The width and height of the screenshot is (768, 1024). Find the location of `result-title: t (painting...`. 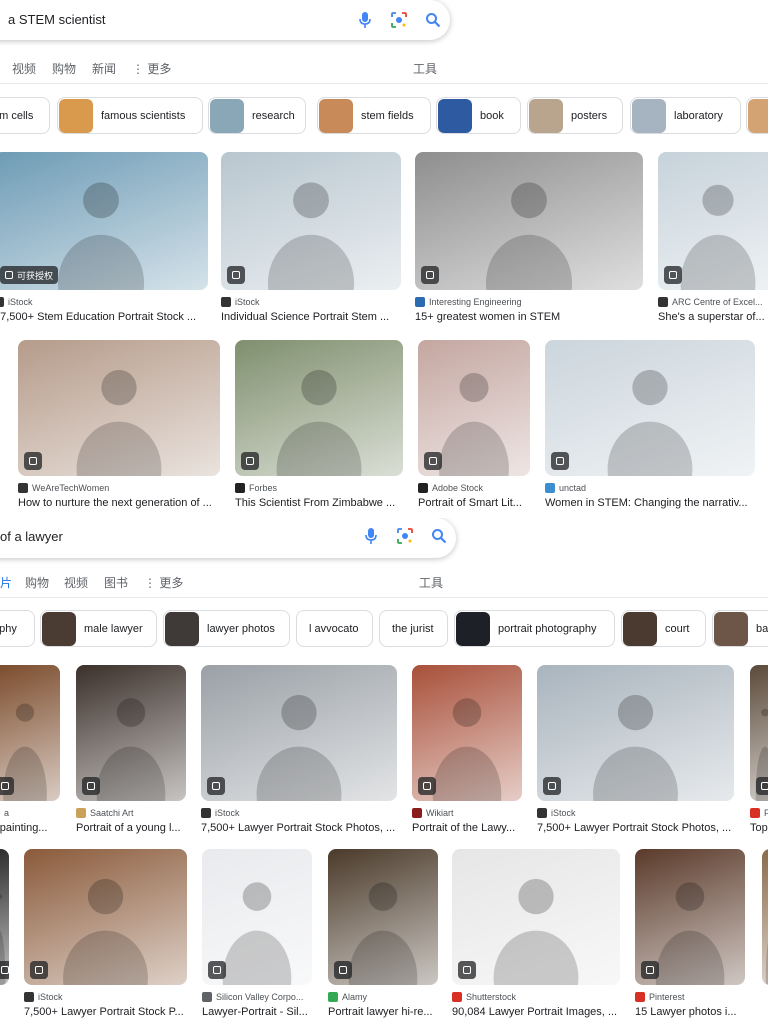

result-title: t (painting... is located at coordinates (30, 828).